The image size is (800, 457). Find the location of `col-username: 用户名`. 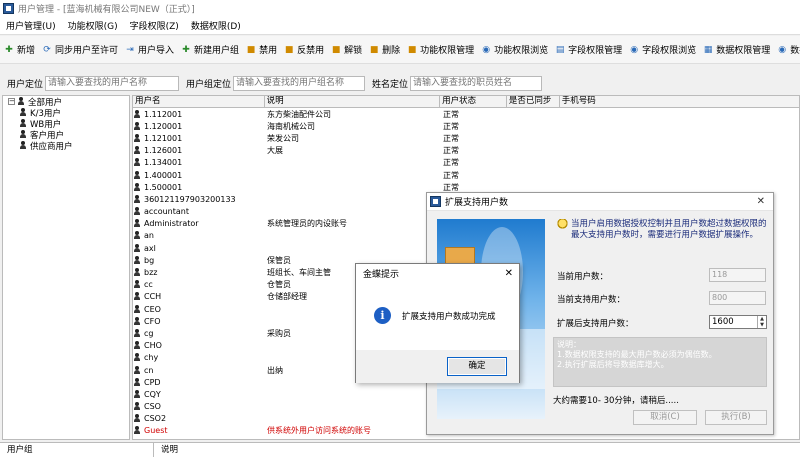

col-username: 用户名 is located at coordinates (199, 101).